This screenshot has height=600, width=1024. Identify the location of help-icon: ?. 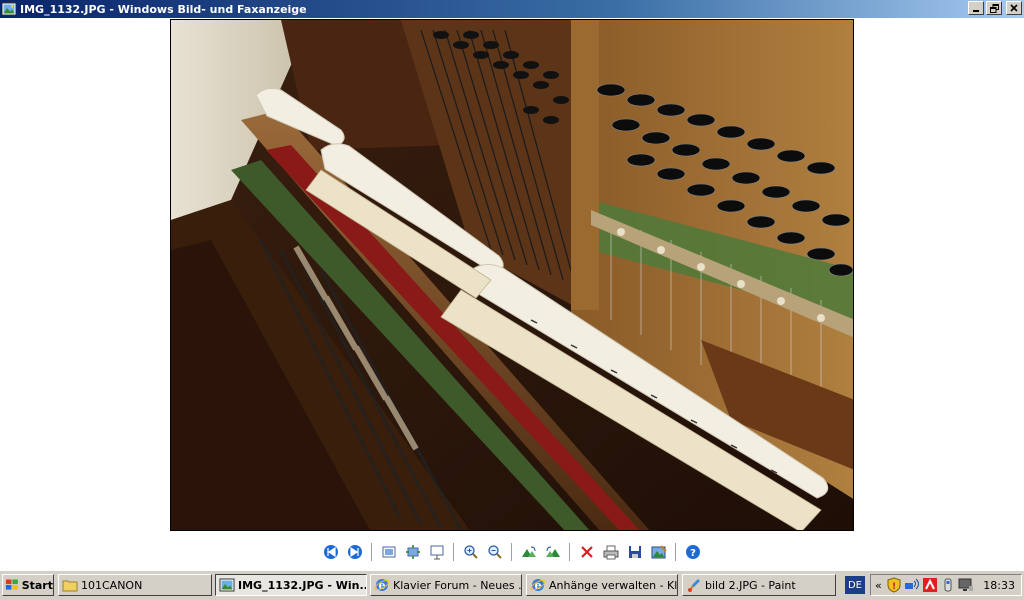
(693, 552).